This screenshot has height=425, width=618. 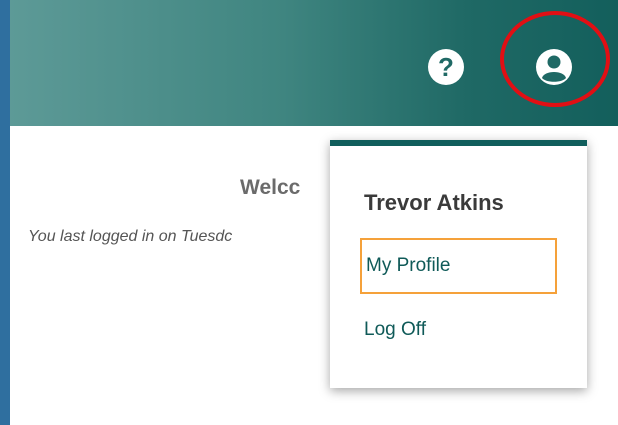 What do you see at coordinates (130, 236) in the screenshot?
I see `last-login-text: You last logged in on Tuesdc` at bounding box center [130, 236].